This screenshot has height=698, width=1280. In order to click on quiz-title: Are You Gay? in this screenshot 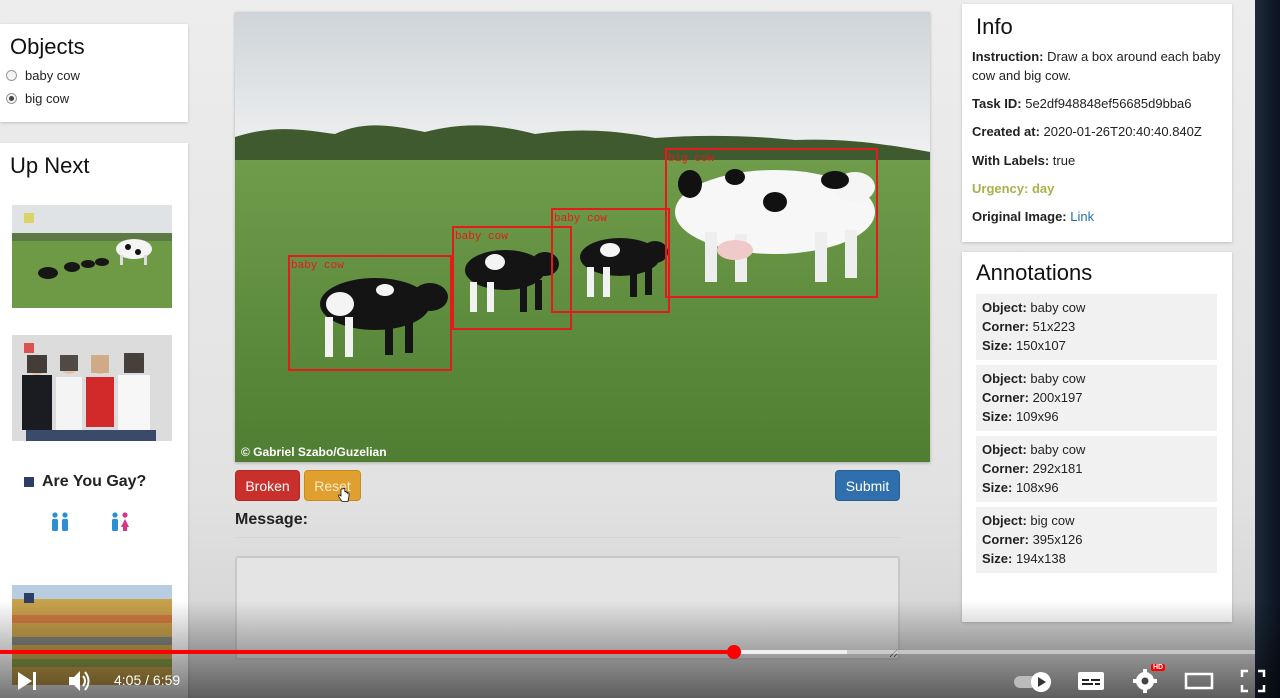, I will do `click(94, 481)`.